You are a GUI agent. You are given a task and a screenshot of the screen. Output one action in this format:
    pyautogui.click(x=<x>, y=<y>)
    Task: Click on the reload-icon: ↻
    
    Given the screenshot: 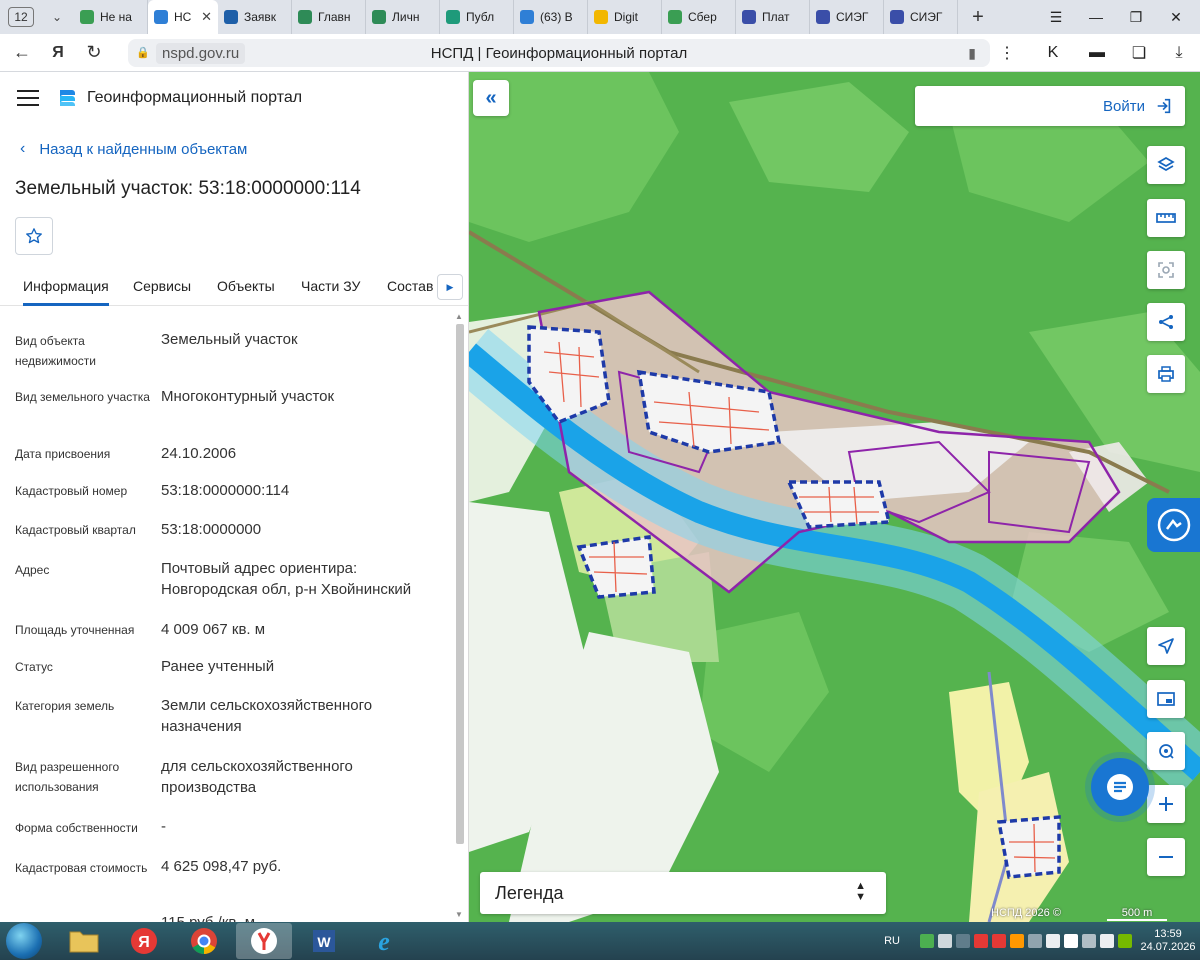 What is the action you would take?
    pyautogui.click(x=94, y=53)
    